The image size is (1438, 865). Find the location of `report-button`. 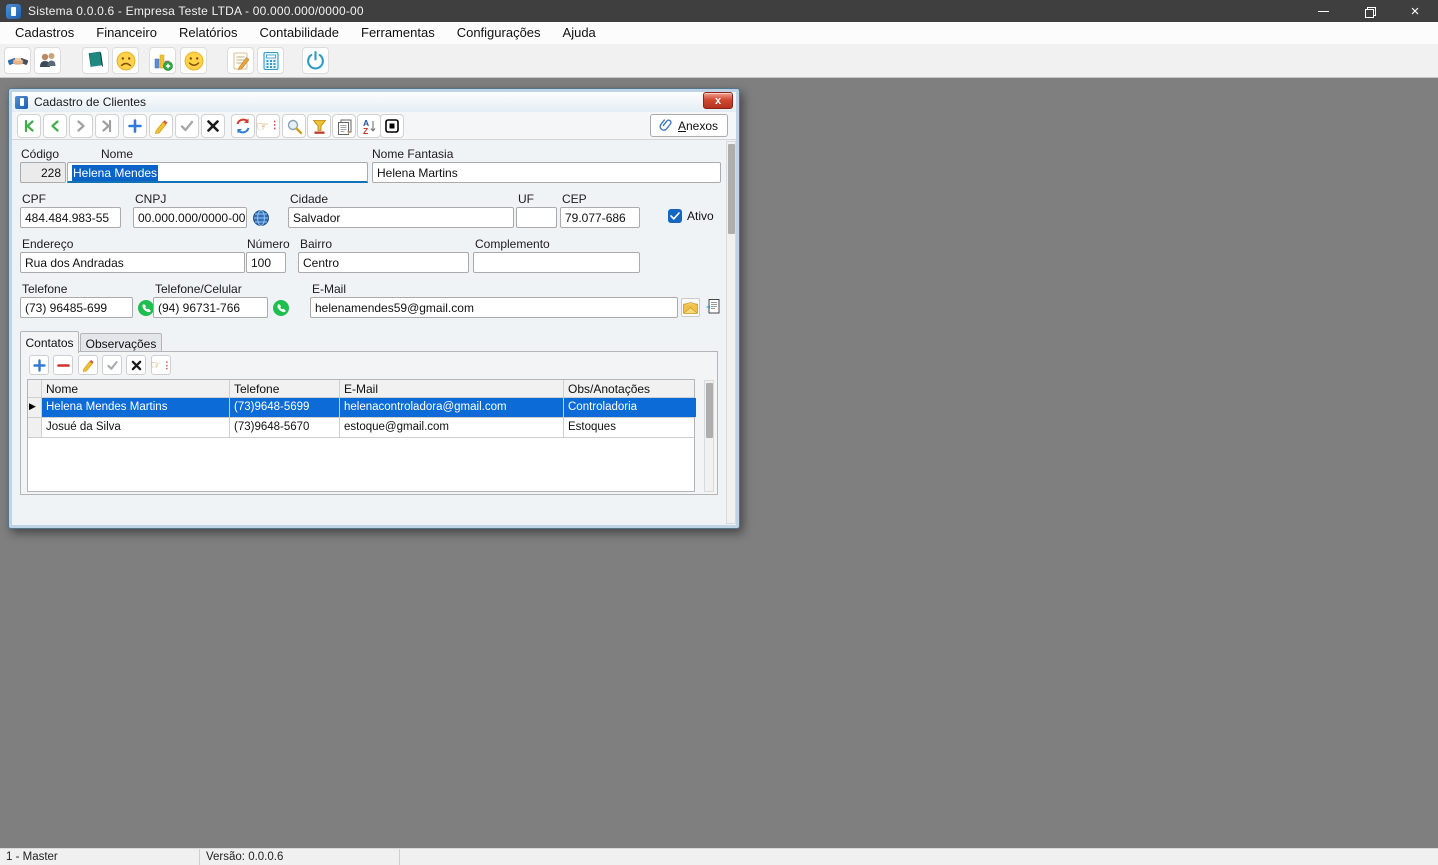

report-button is located at coordinates (344, 126).